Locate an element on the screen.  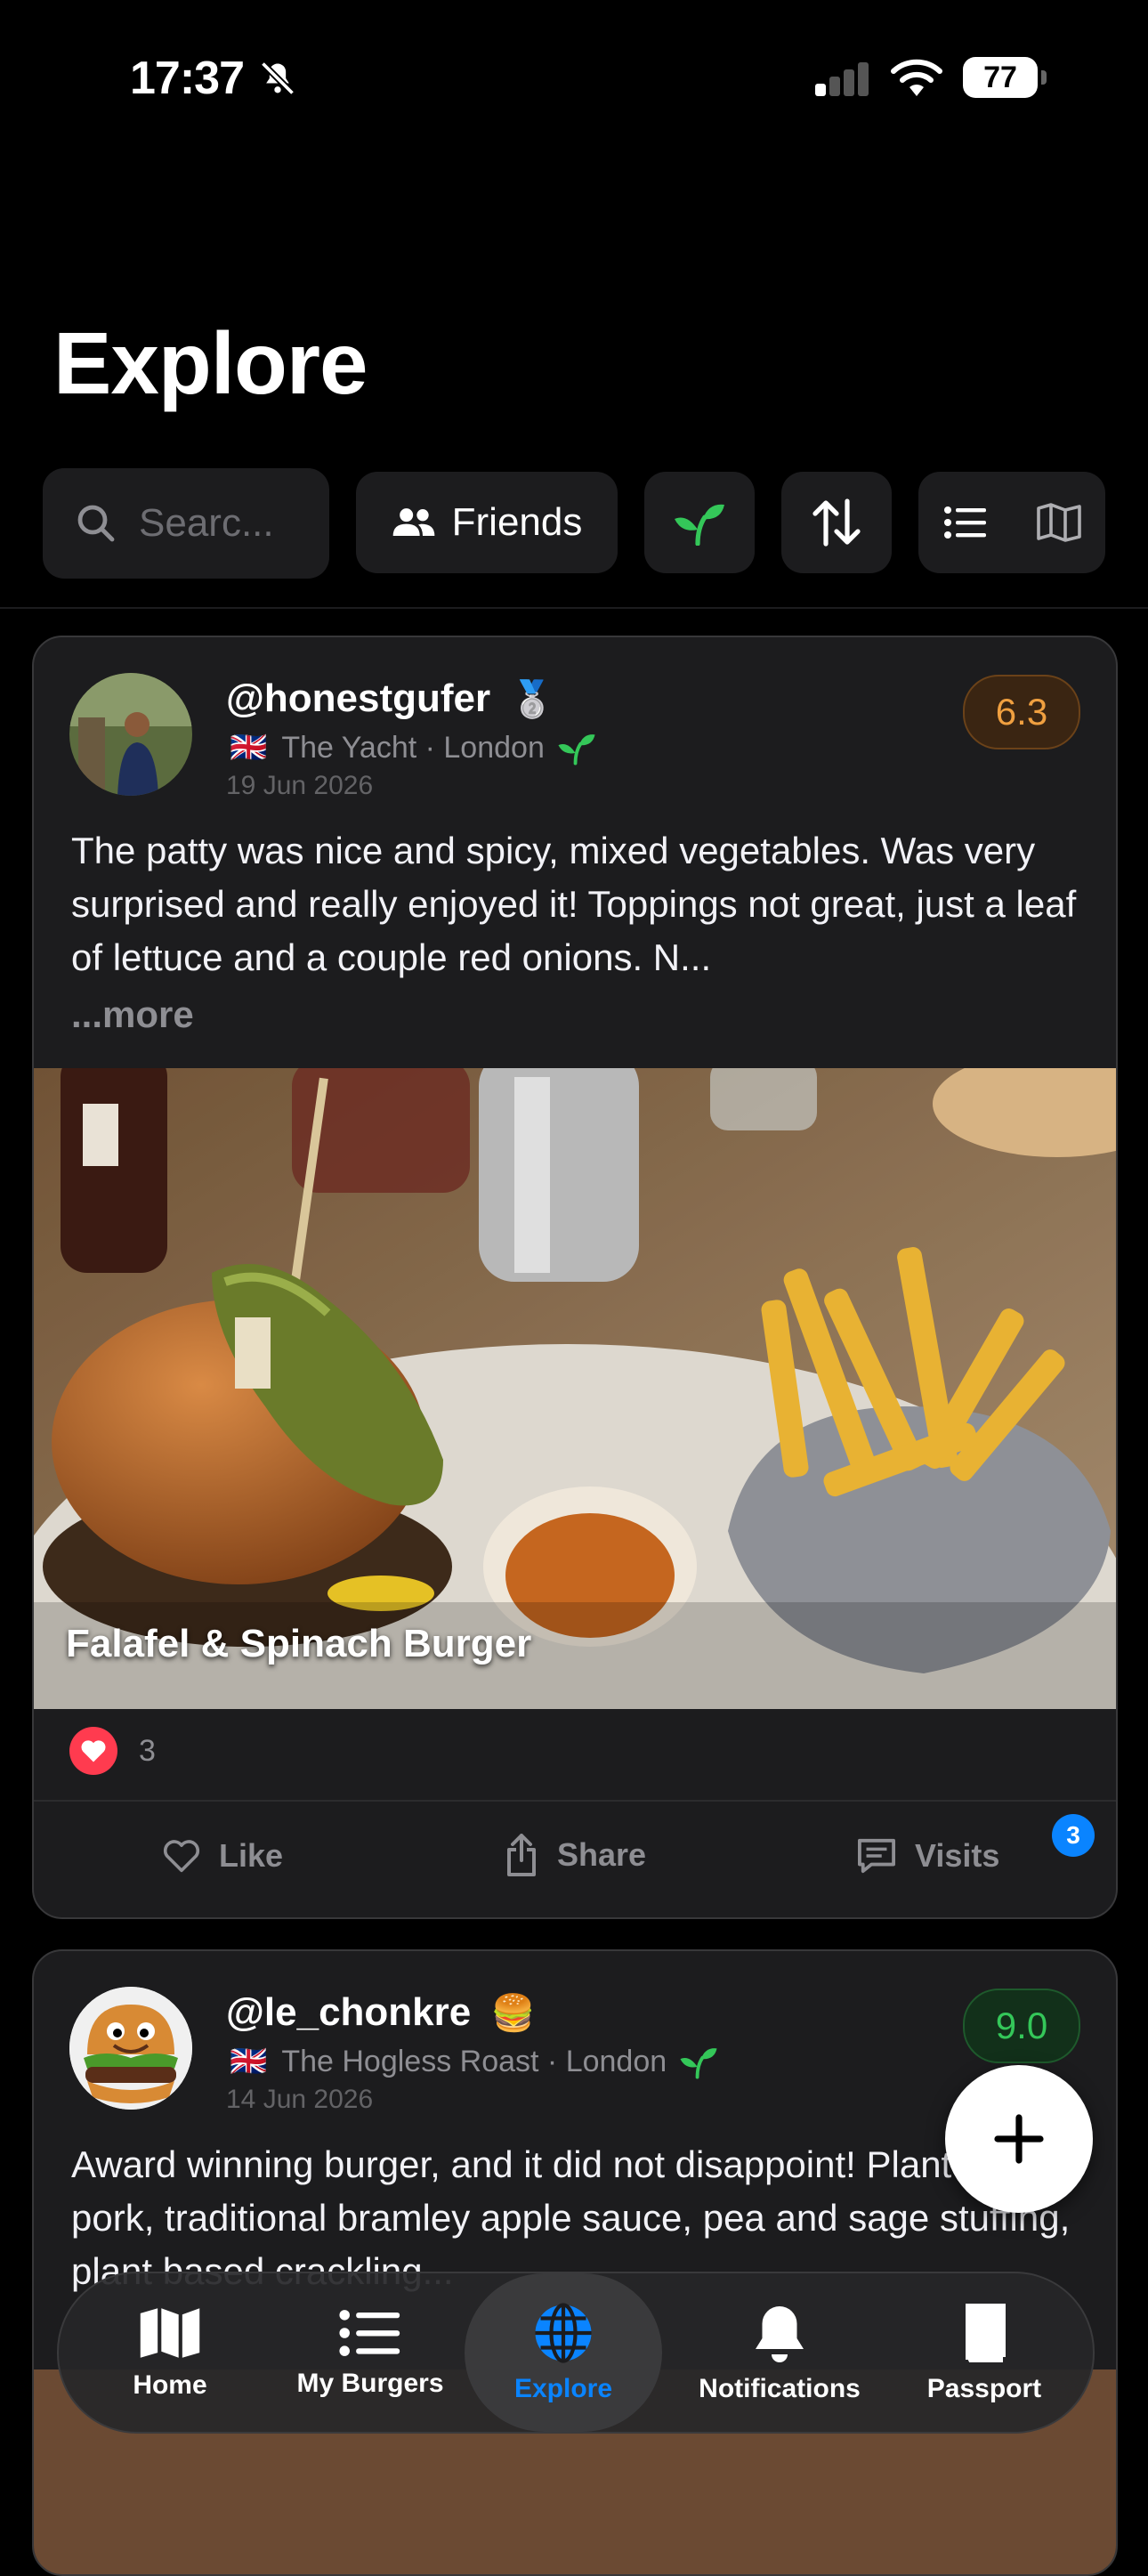
post-place: 🇬🇧 The Yacht · London is located at coordinates (413, 748).